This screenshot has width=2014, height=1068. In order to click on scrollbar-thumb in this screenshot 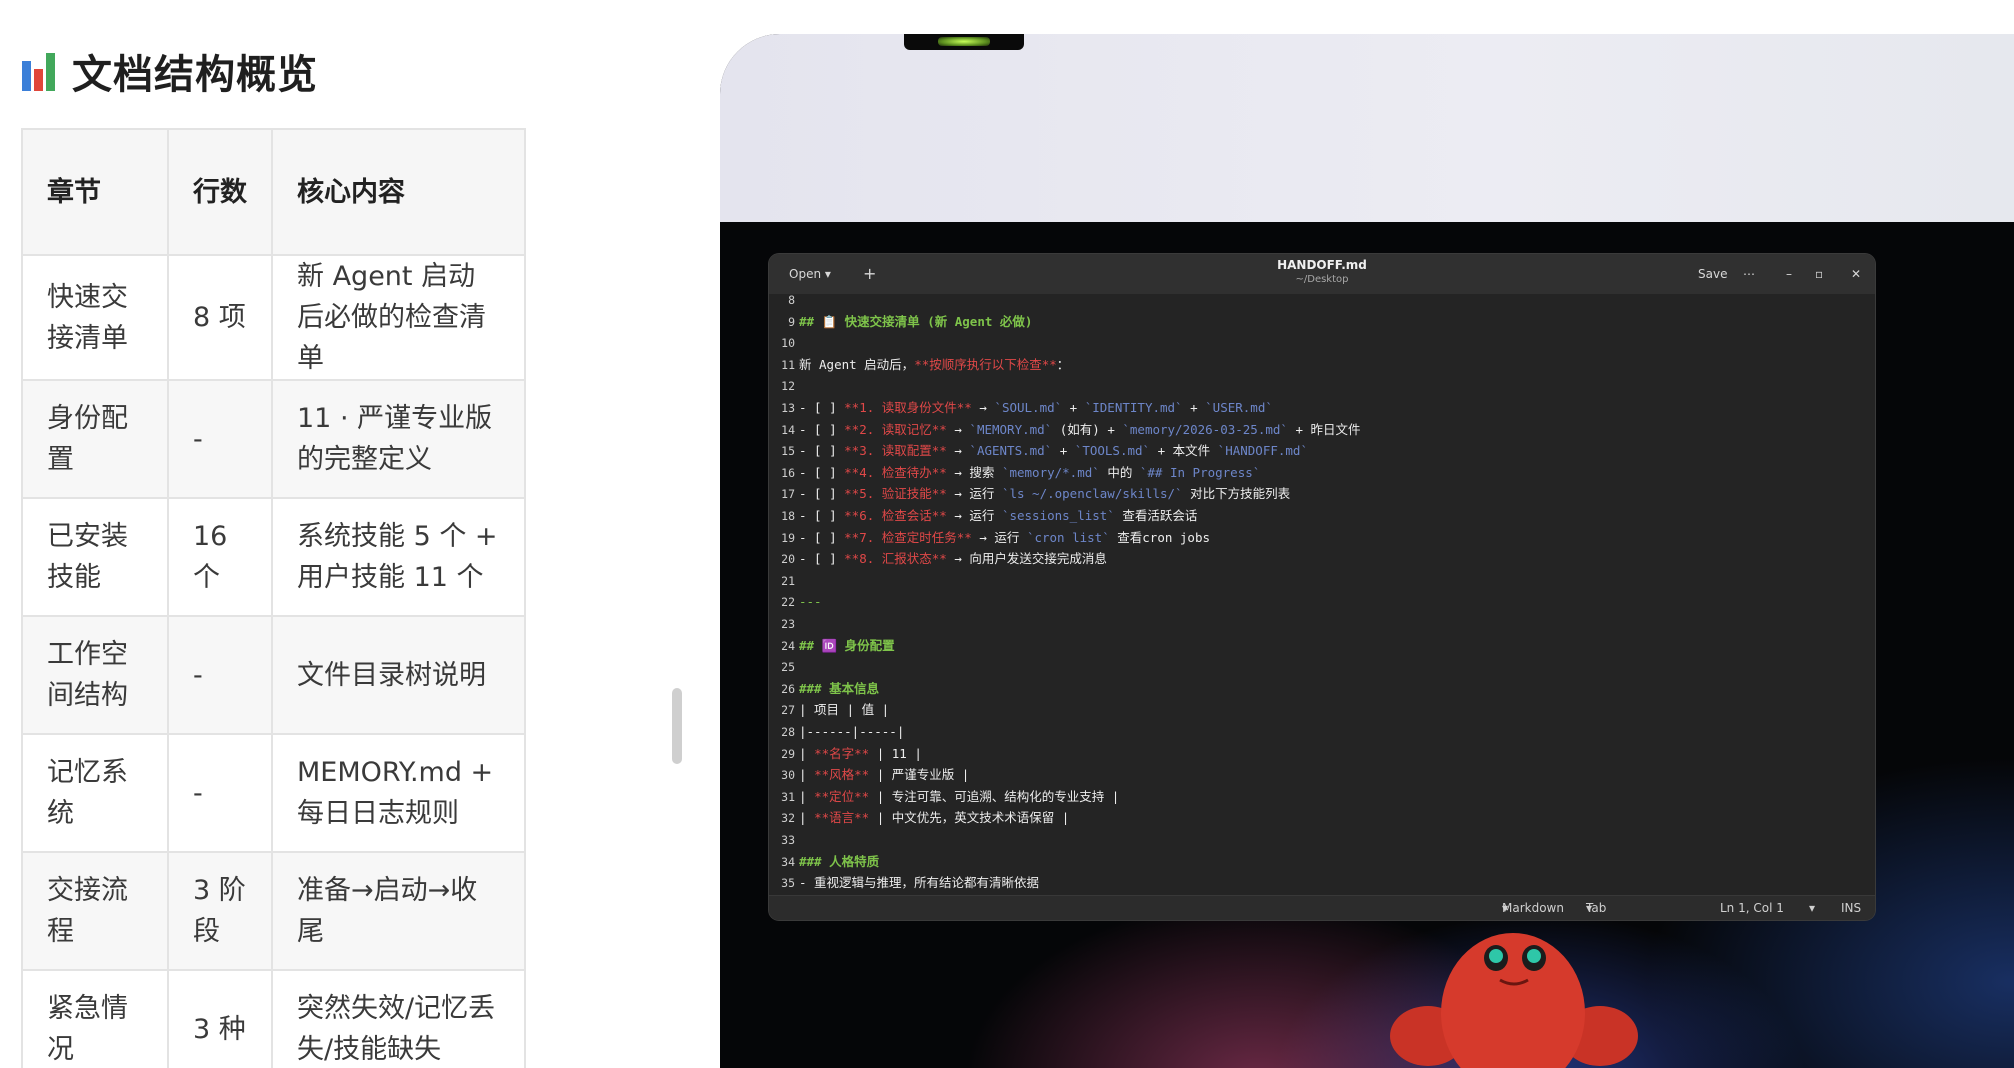, I will do `click(677, 726)`.